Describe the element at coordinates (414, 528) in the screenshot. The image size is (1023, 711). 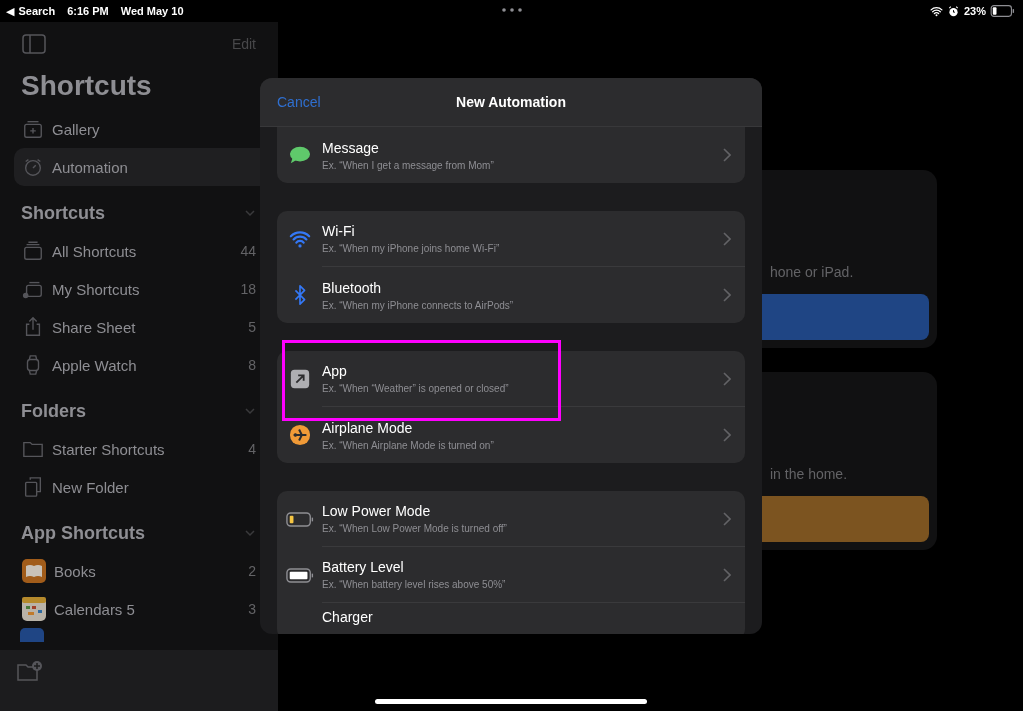
I see `row-example: Ex. “When Low Power Mode is turned off”` at that location.